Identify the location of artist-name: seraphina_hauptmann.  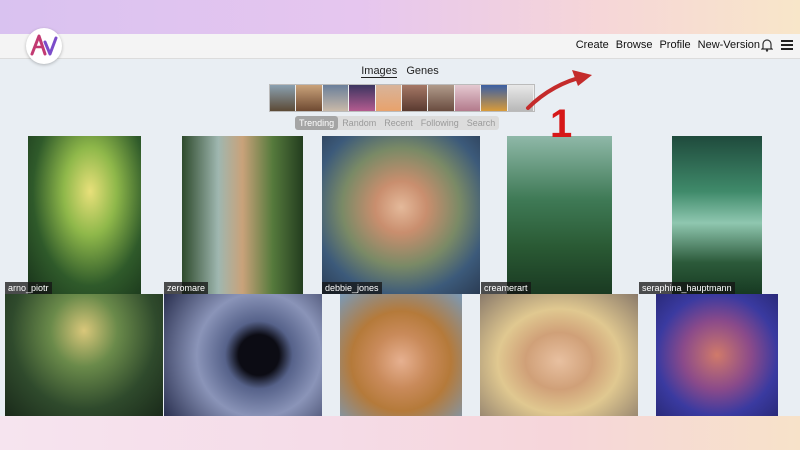
(687, 288).